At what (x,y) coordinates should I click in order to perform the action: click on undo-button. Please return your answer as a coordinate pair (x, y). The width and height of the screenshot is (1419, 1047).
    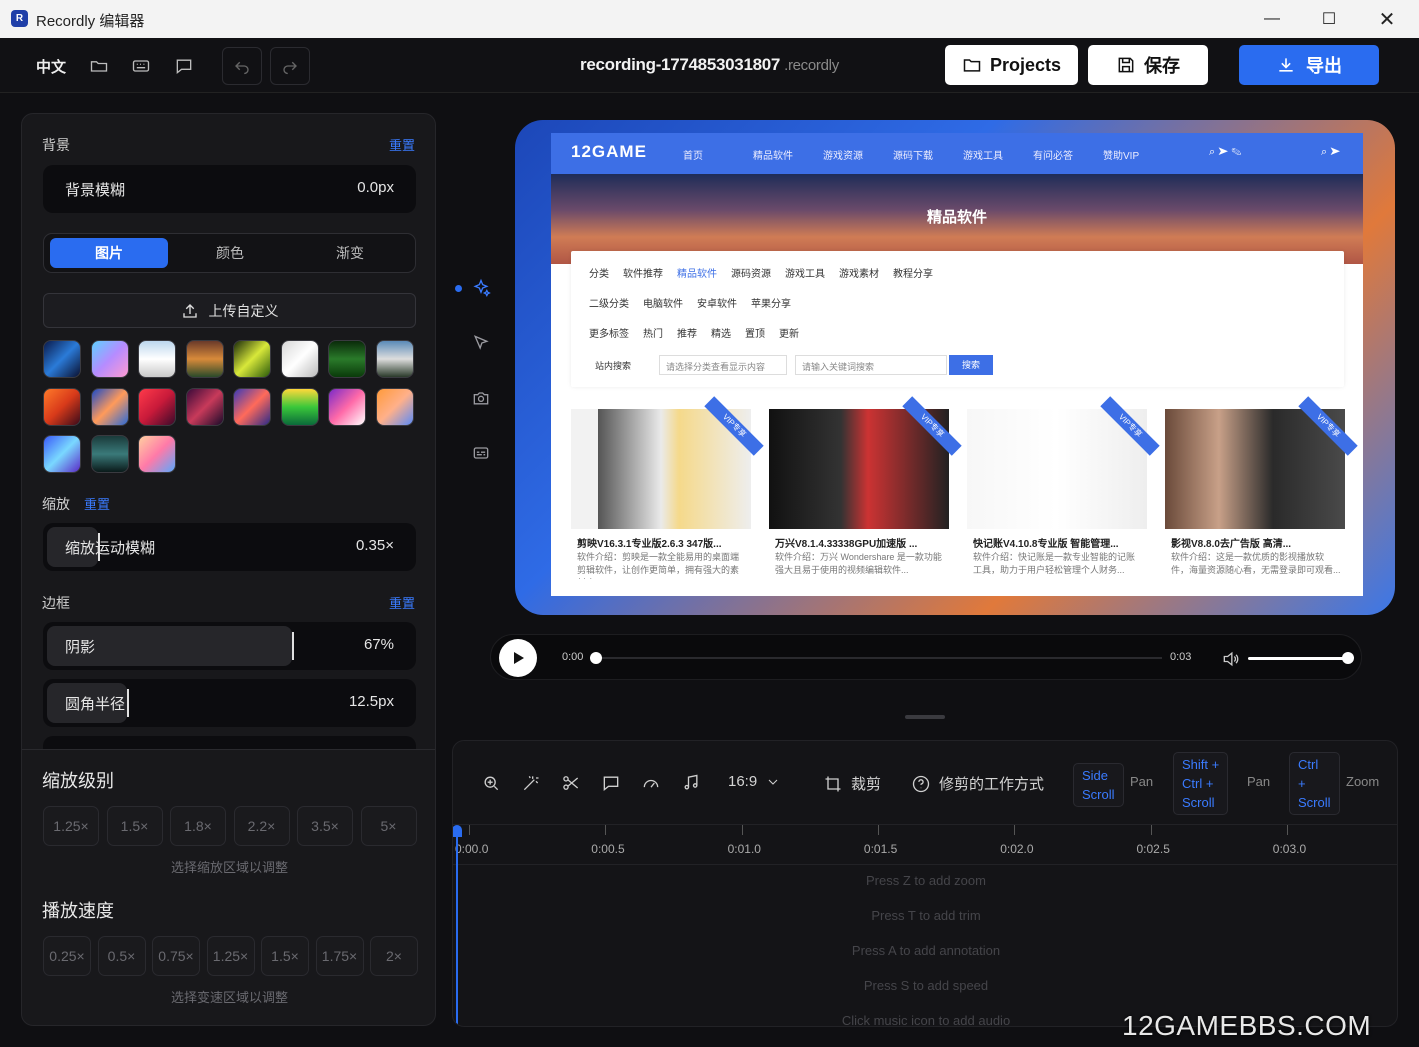
    Looking at the image, I should click on (242, 66).